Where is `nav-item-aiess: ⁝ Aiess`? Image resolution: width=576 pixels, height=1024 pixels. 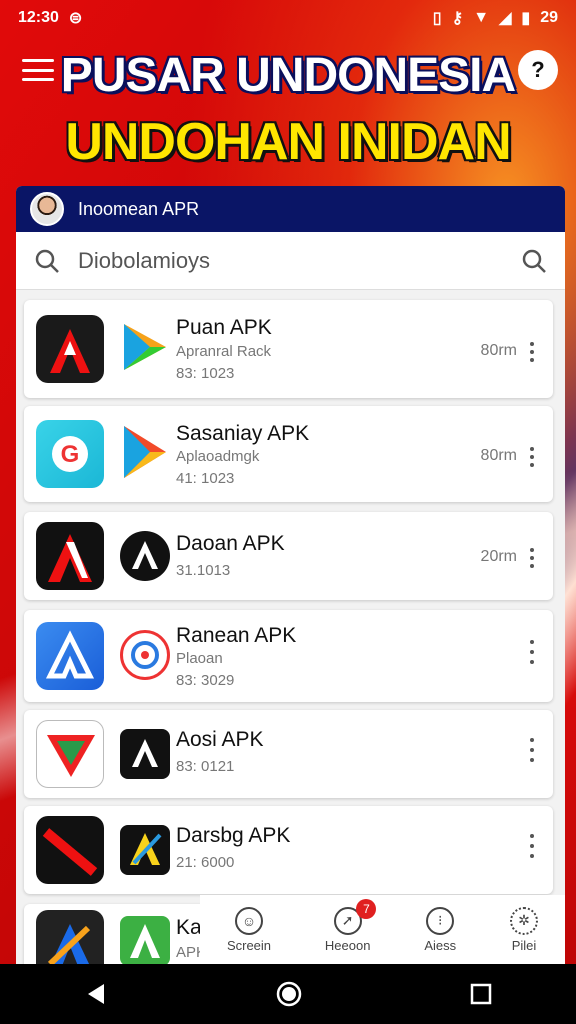
nav-item-aiess: ⁝ Aiess is located at coordinates (440, 929).